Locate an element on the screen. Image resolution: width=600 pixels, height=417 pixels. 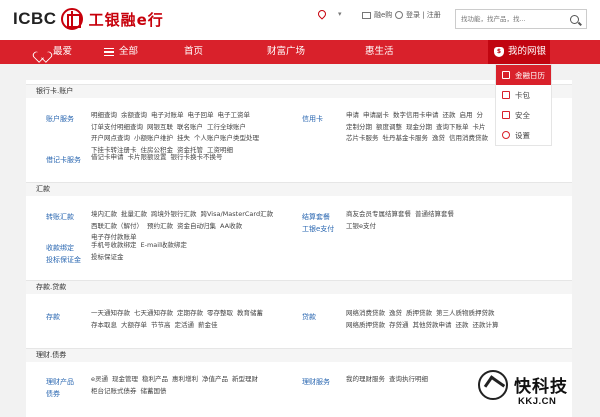
service-link: 数字信用卡申请 is located at coordinates (416, 115).